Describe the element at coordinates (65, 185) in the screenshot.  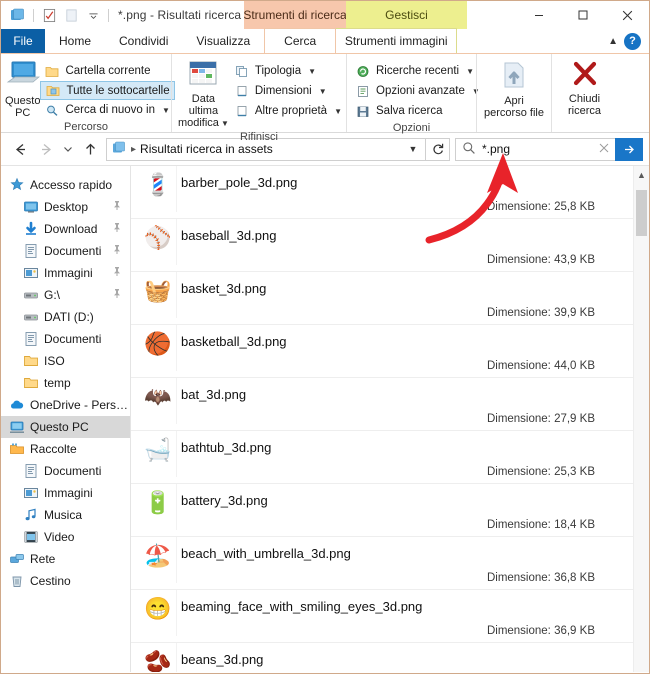
I see `sidebar-item-accesso-rapido: Accesso rapido` at that location.